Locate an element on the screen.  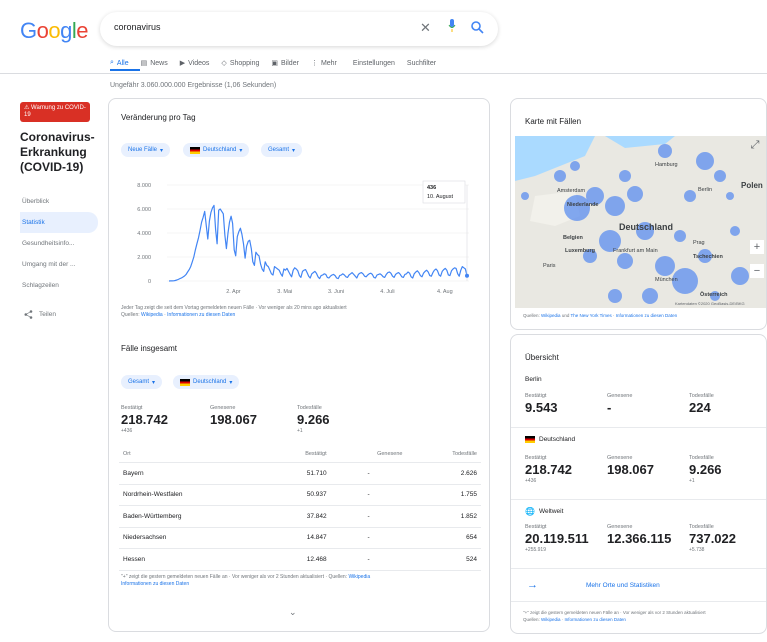
x-tick-label: 4. Juli is located at coordinates (387, 292).